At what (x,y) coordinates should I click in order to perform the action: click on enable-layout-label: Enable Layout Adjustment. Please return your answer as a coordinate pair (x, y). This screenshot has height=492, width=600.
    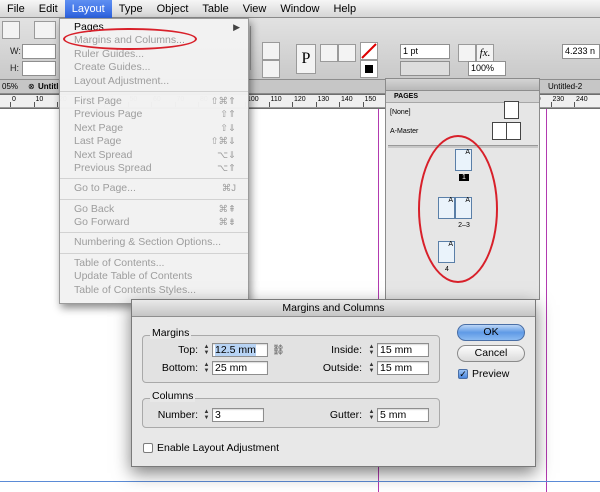
    Looking at the image, I should click on (218, 448).